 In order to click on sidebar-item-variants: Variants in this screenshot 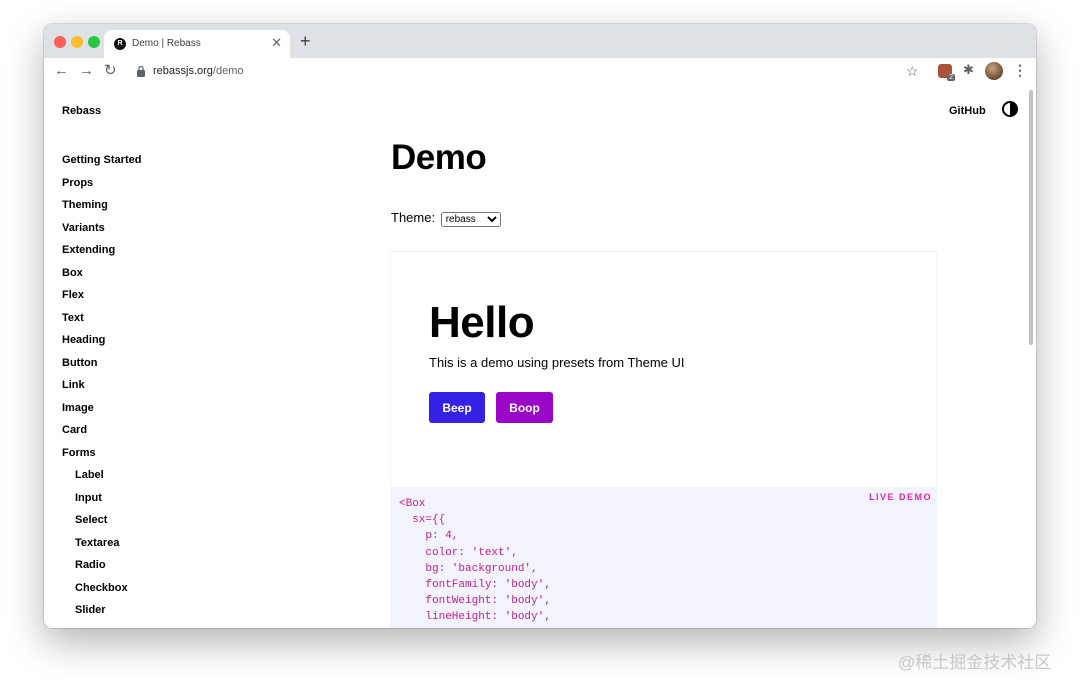, I will do `click(101, 232)`.